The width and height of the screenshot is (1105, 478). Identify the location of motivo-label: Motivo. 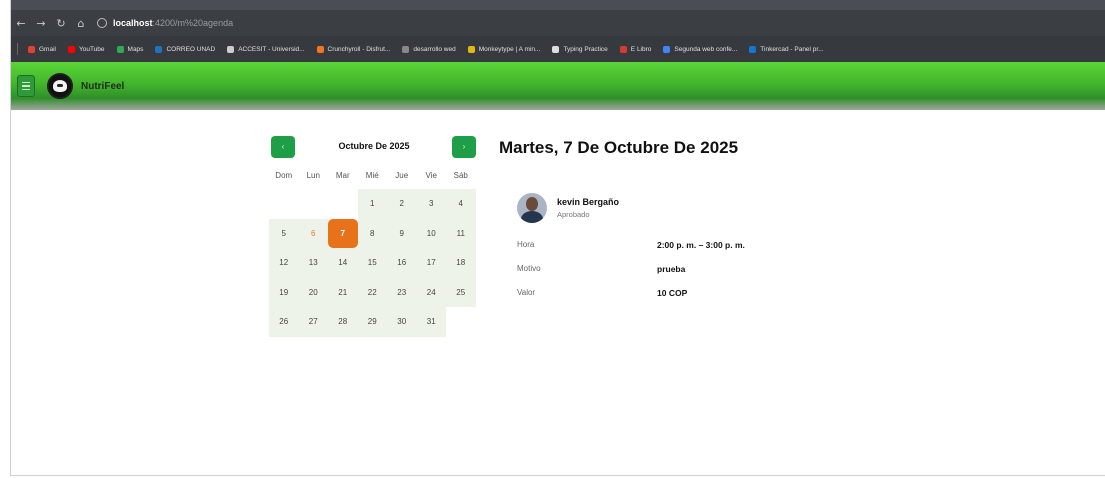
(529, 268).